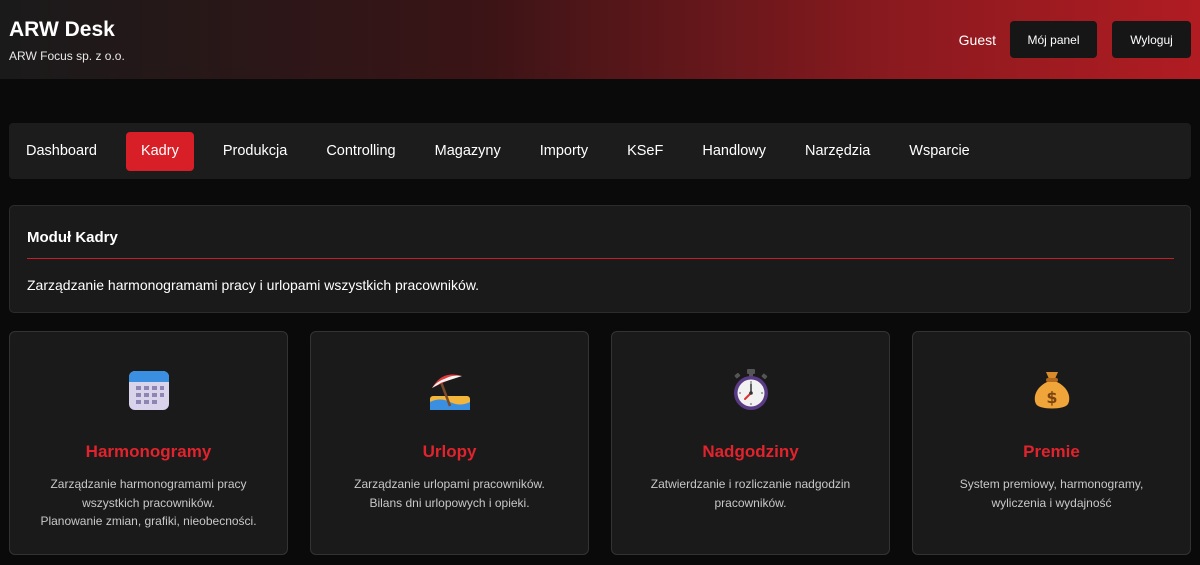 The height and width of the screenshot is (565, 1200). I want to click on card-title: Urlopy, so click(449, 451).